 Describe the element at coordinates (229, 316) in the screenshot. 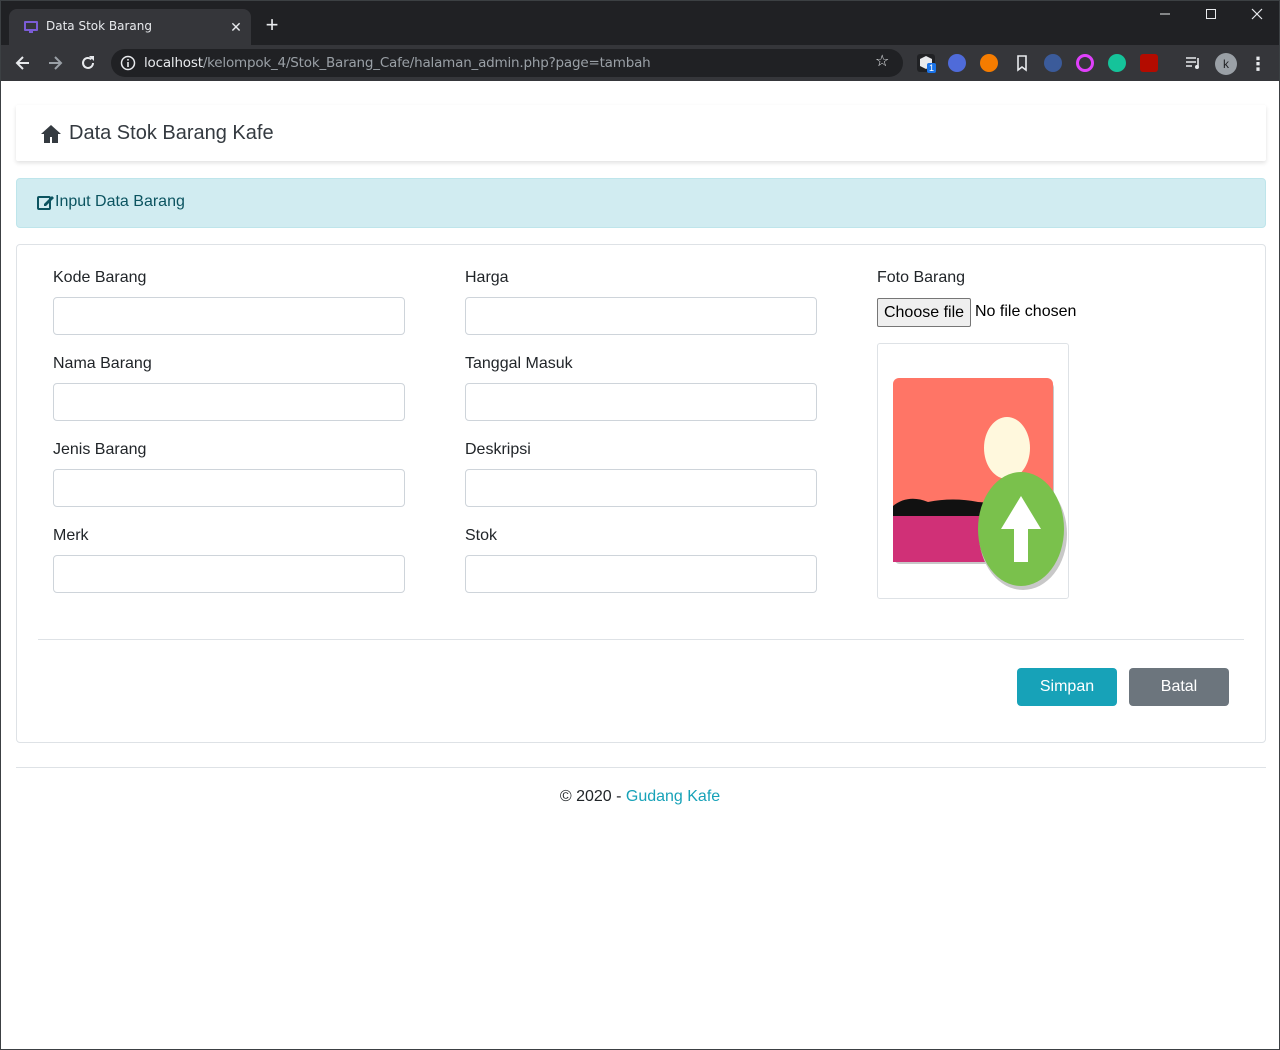

I see `kode-barang-input` at that location.